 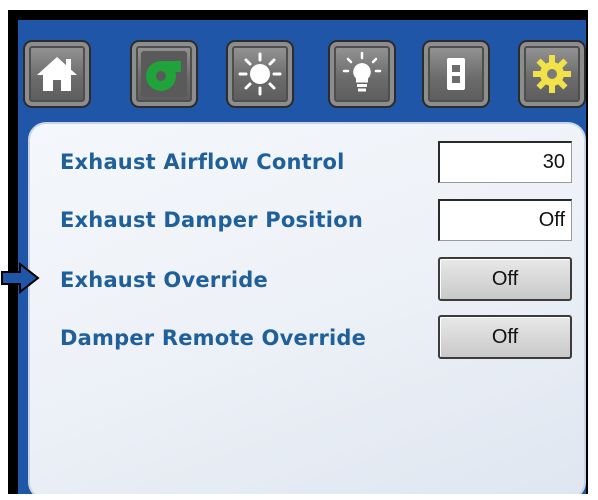 What do you see at coordinates (505, 162) in the screenshot?
I see `exhaust-airflow-control-field: 30` at bounding box center [505, 162].